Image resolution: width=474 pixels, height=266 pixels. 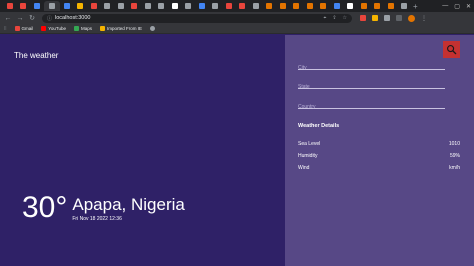 I want to click on address-bar-url: localhost:3000, so click(x=73, y=18).